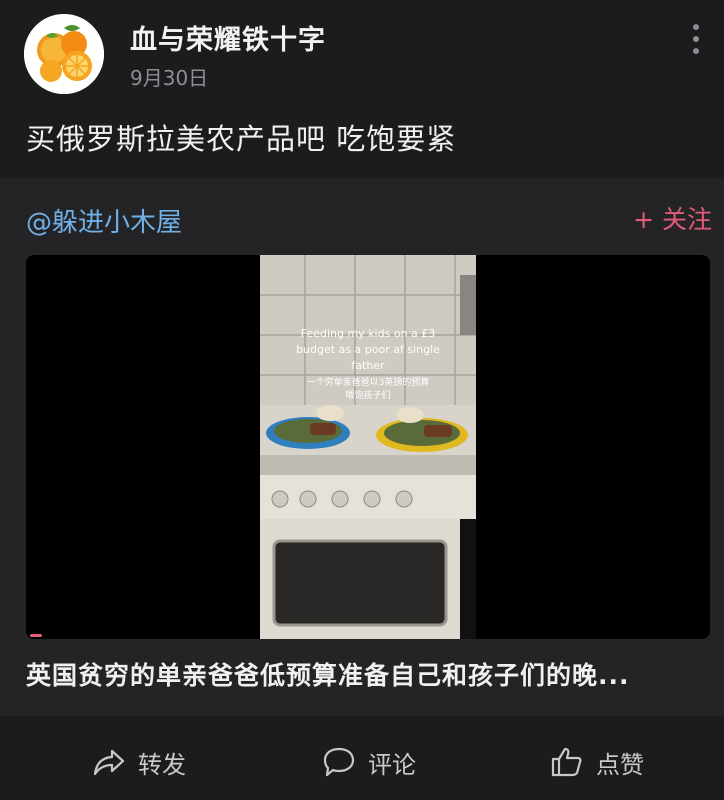  I want to click on video-caption-en-3: father, so click(368, 365).